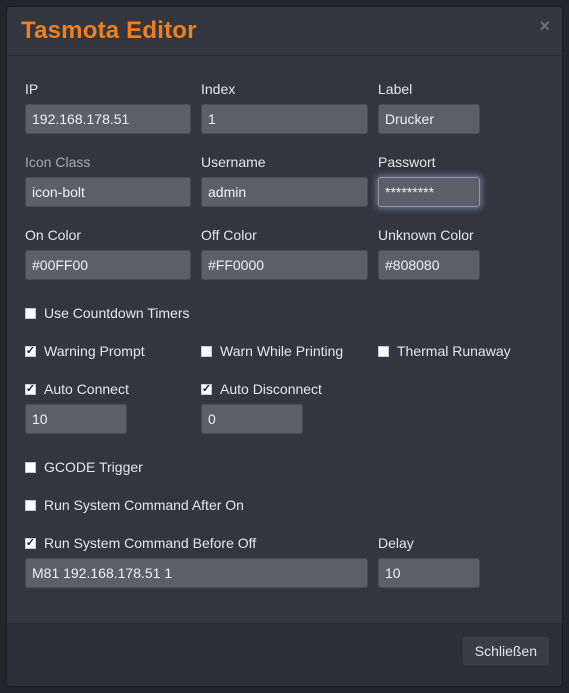 The image size is (569, 693). Describe the element at coordinates (407, 162) in the screenshot. I see `password-label: Passwort` at that location.